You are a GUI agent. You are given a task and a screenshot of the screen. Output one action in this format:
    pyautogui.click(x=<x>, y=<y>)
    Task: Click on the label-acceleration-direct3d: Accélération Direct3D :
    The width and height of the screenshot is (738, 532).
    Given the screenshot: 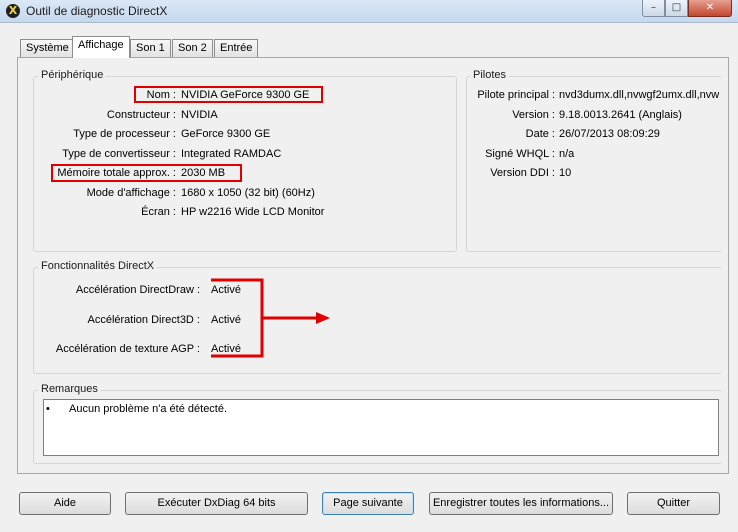 What is the action you would take?
    pyautogui.click(x=144, y=320)
    